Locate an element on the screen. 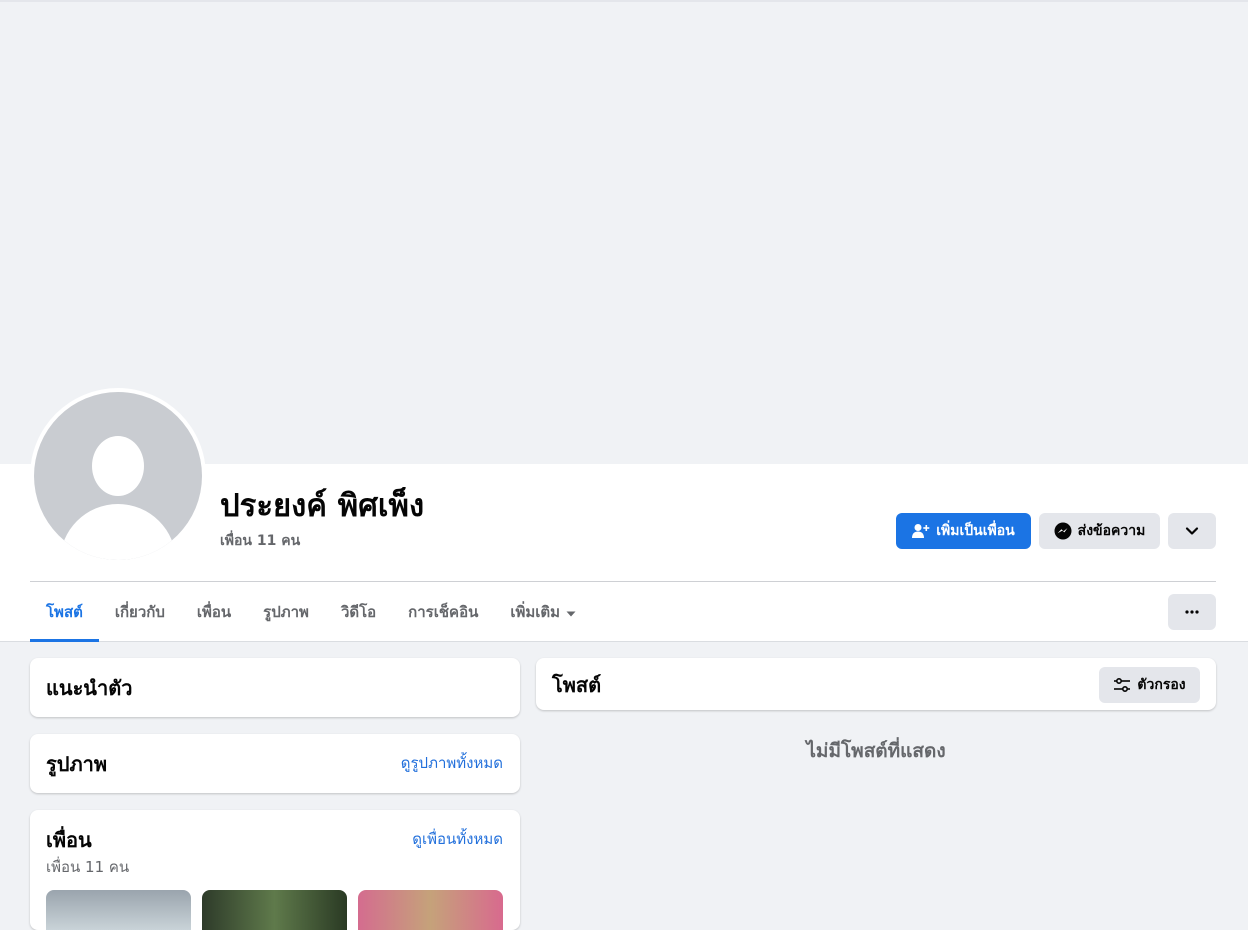 The height and width of the screenshot is (930, 1248). see-all-photos-link: ดูรูปภาพทั้งหมด is located at coordinates (452, 763).